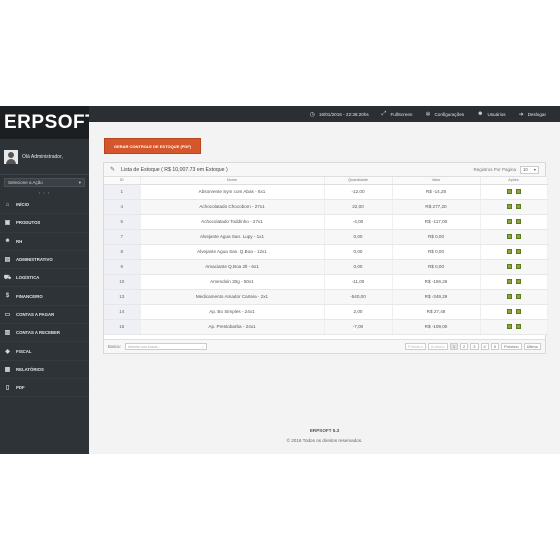 This screenshot has height=560, width=560. What do you see at coordinates (232, 282) in the screenshot?
I see `cell-name: Amendoin 30g - 50x1` at bounding box center [232, 282].